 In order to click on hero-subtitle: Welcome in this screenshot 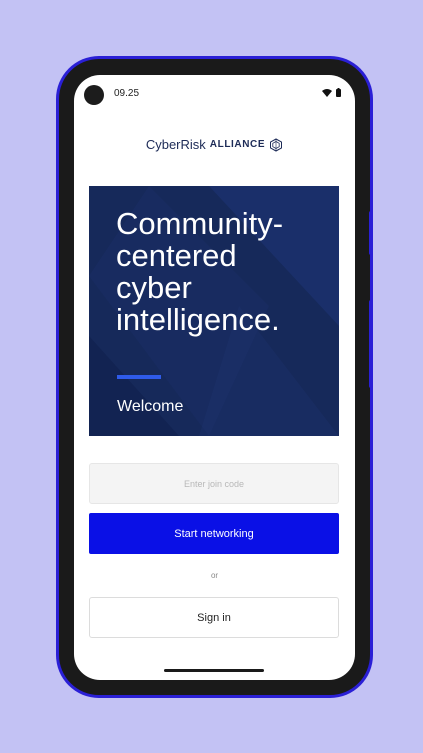, I will do `click(150, 406)`.